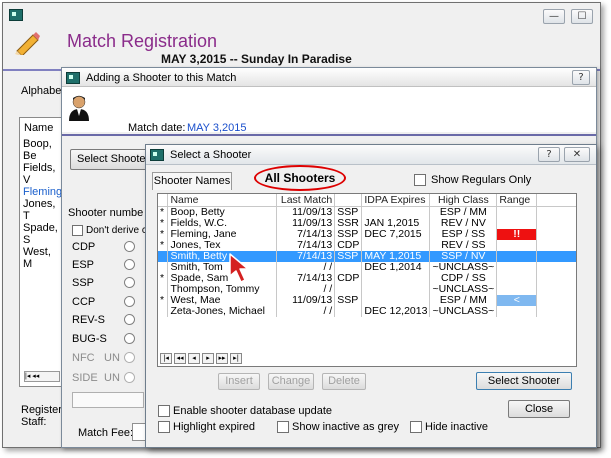 The height and width of the screenshot is (458, 611). I want to click on row-division, so click(348, 311).